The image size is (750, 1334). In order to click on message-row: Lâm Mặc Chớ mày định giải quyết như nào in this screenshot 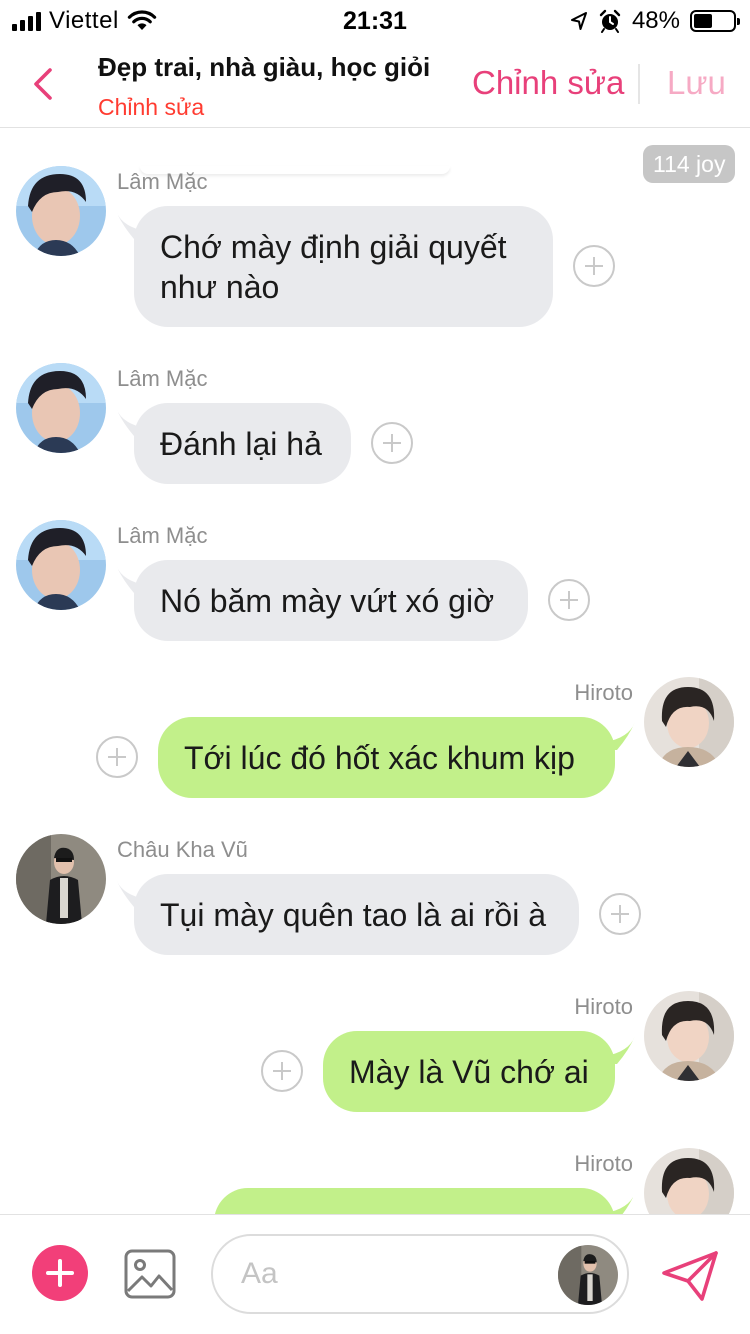, I will do `click(375, 250)`.